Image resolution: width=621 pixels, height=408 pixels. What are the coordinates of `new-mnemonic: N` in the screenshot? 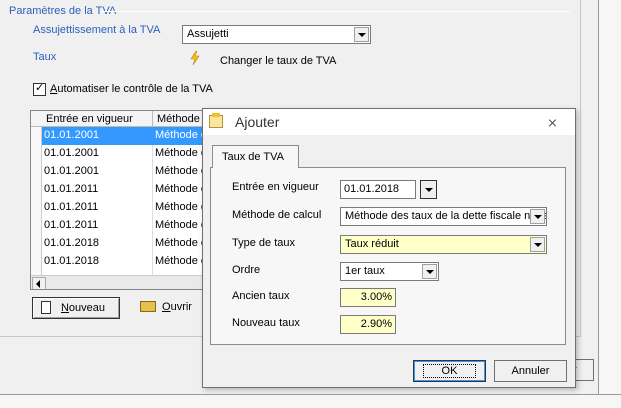 It's located at (64, 308).